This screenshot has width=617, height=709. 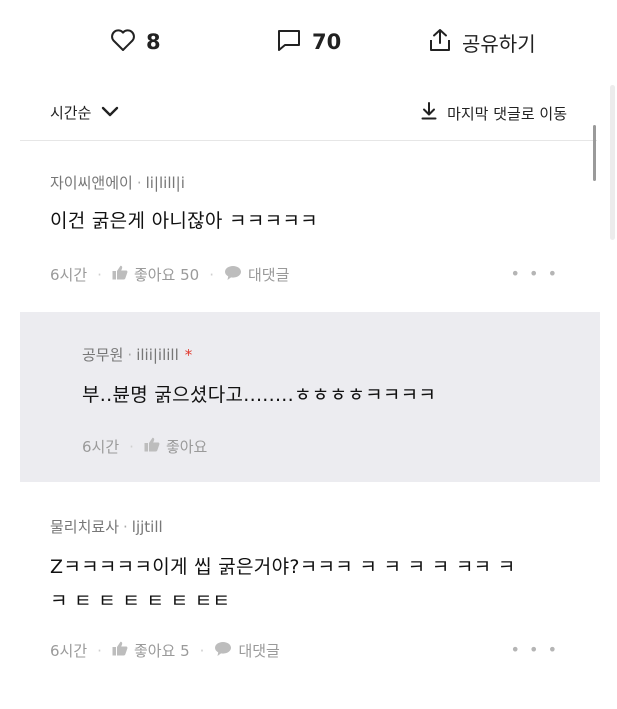 What do you see at coordinates (110, 113) in the screenshot?
I see `chevron-down-icon` at bounding box center [110, 113].